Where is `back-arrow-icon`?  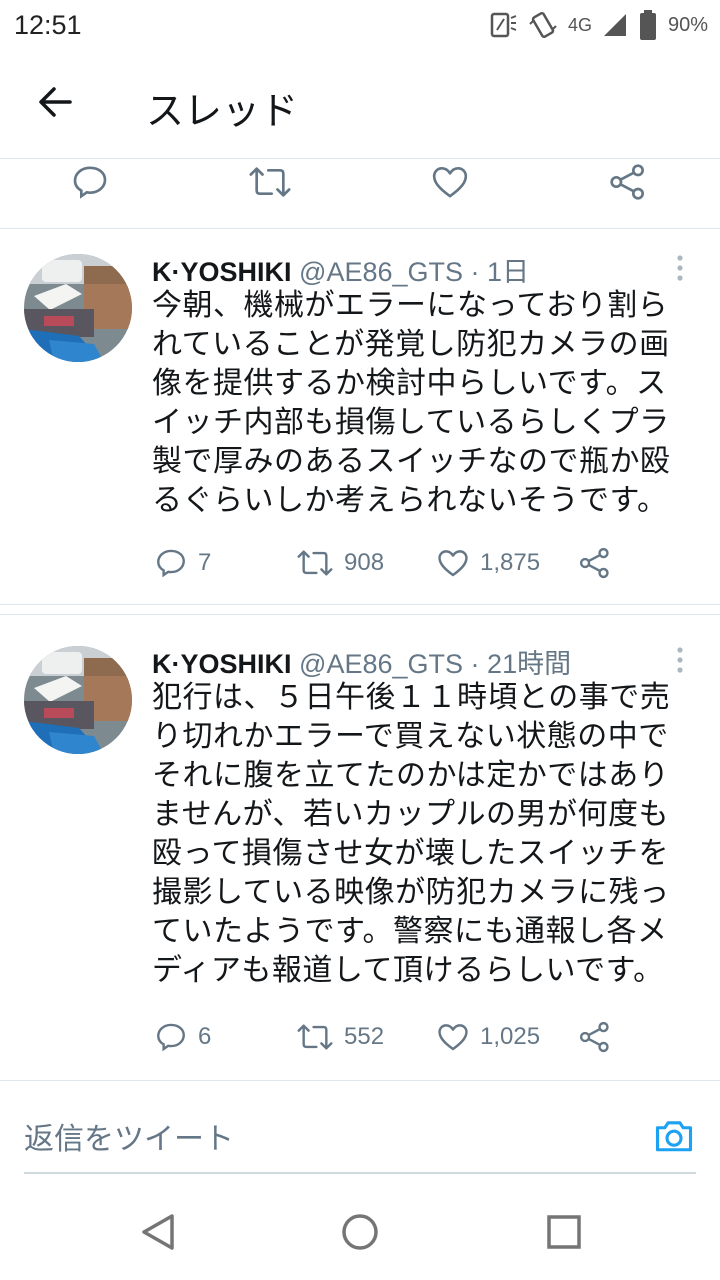
back-arrow-icon is located at coordinates (55, 102).